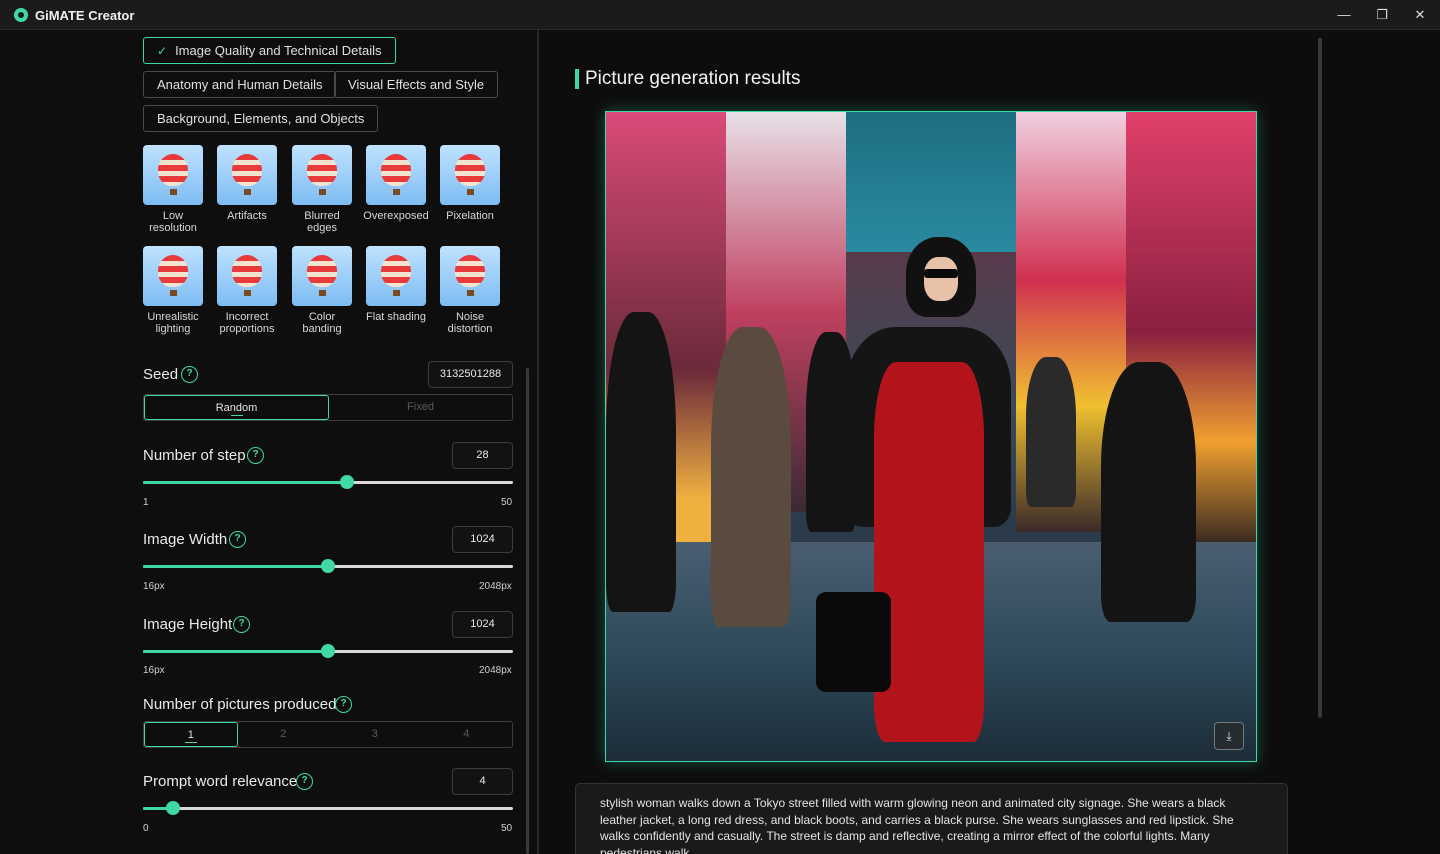  Describe the element at coordinates (322, 323) in the screenshot. I see `thumb-label: Color banding` at that location.